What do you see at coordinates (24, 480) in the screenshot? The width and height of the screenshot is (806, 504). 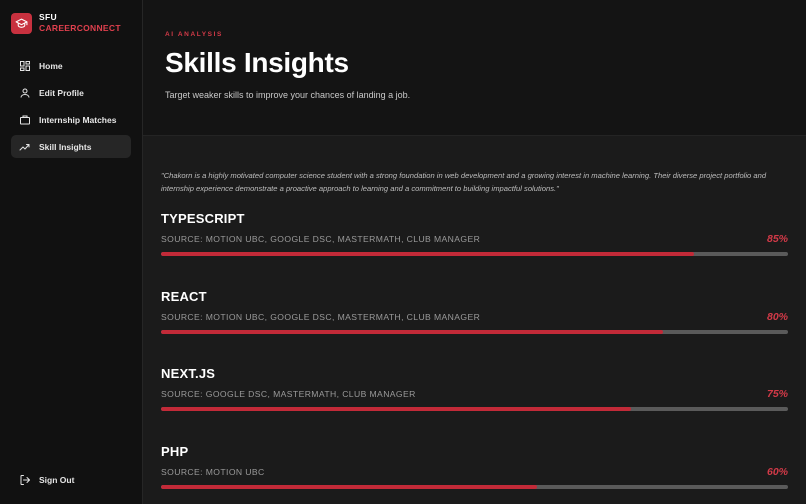 I see `logout-icon` at bounding box center [24, 480].